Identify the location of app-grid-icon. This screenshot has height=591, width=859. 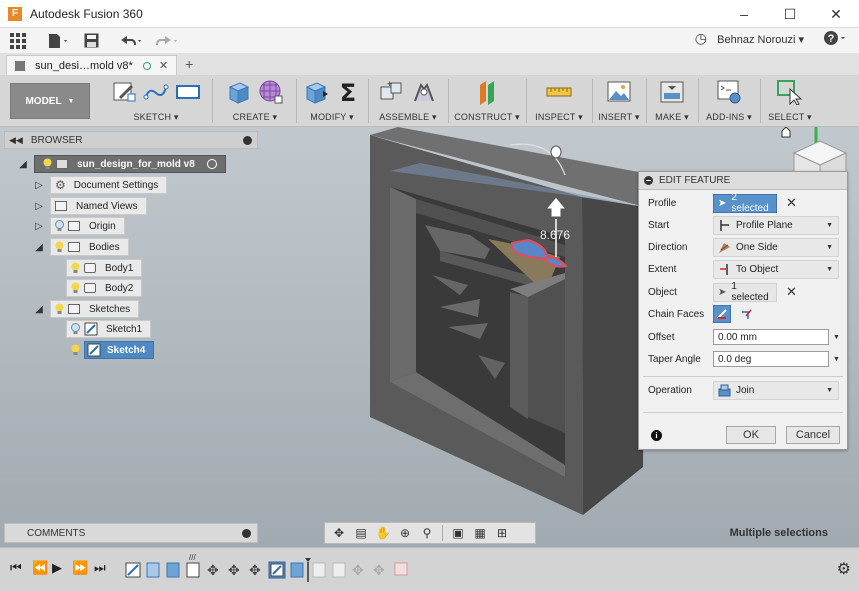
(18, 41).